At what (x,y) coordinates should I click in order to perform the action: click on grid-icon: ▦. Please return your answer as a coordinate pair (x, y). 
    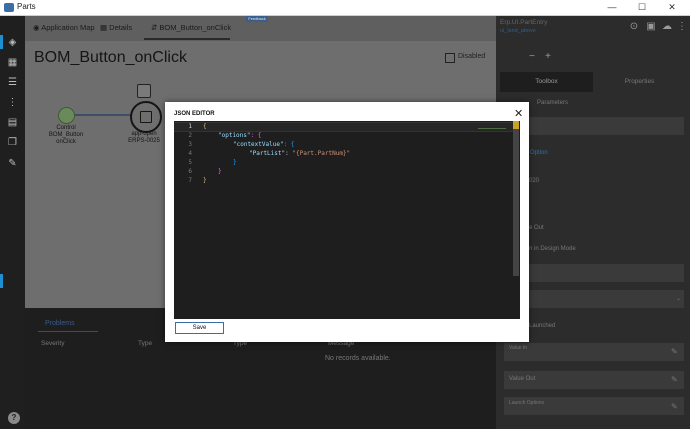
    Looking at the image, I should click on (12, 62).